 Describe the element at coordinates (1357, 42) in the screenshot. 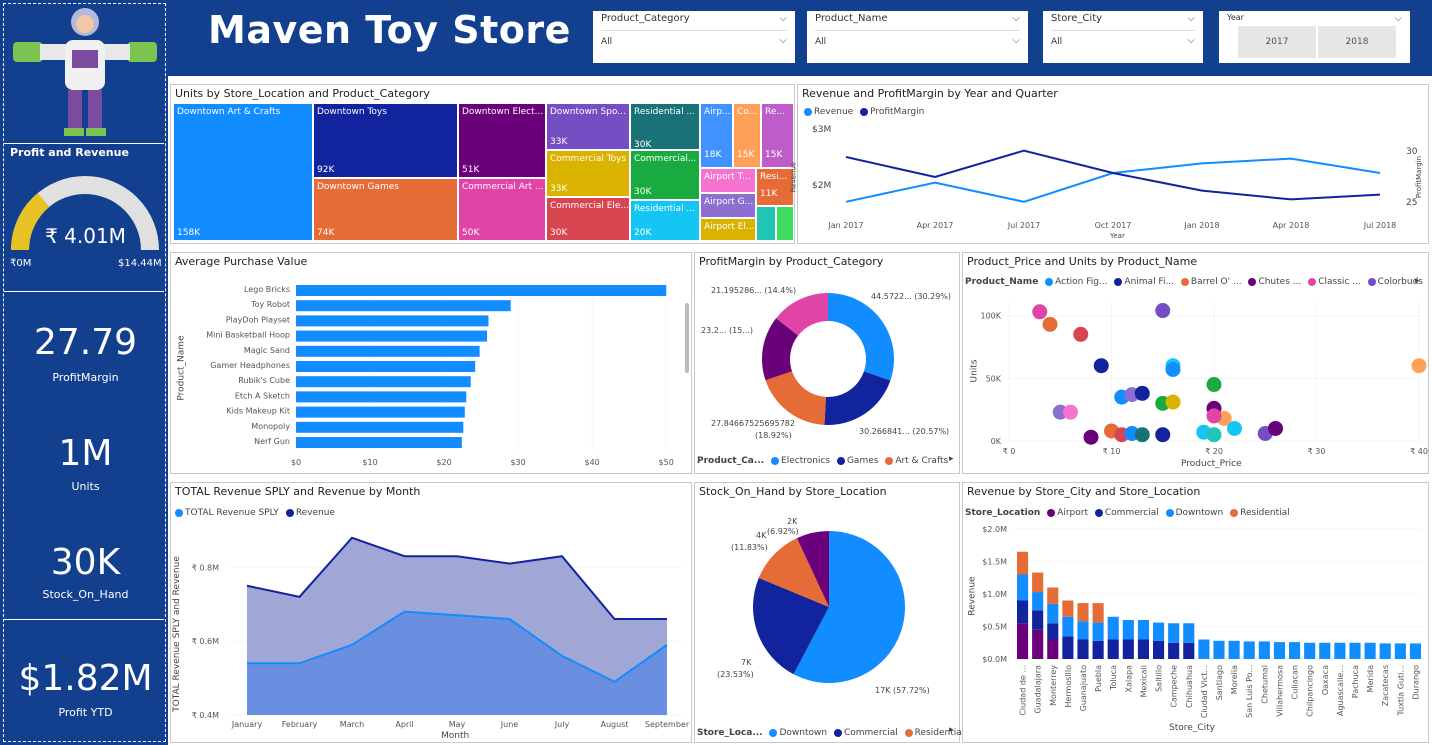

I see `year-option-2018: 2018` at that location.